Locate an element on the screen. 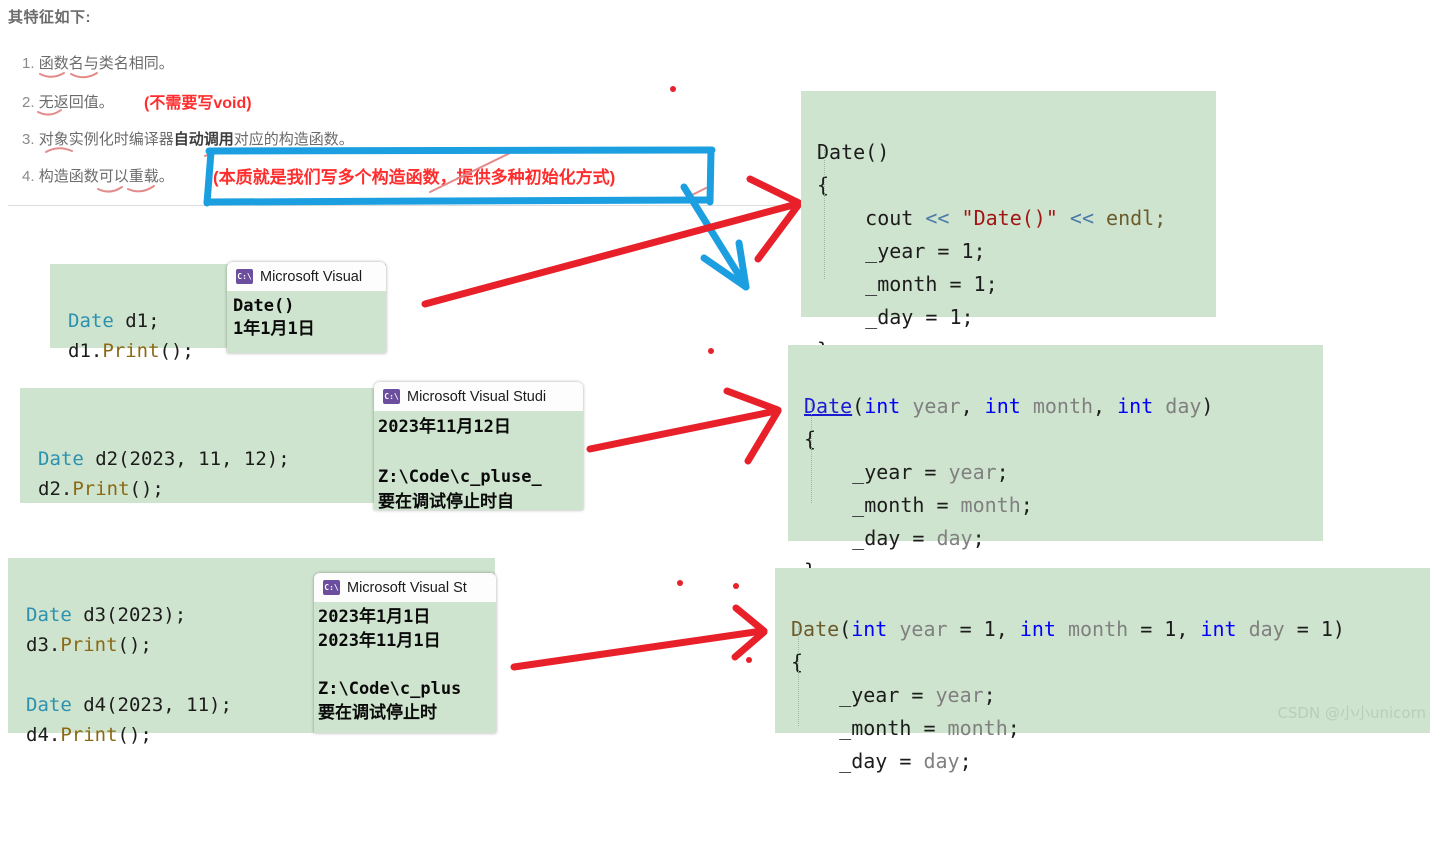 Image resolution: width=1436 pixels, height=844 pixels. ctor-params-close-paren: ) is located at coordinates (1207, 406).